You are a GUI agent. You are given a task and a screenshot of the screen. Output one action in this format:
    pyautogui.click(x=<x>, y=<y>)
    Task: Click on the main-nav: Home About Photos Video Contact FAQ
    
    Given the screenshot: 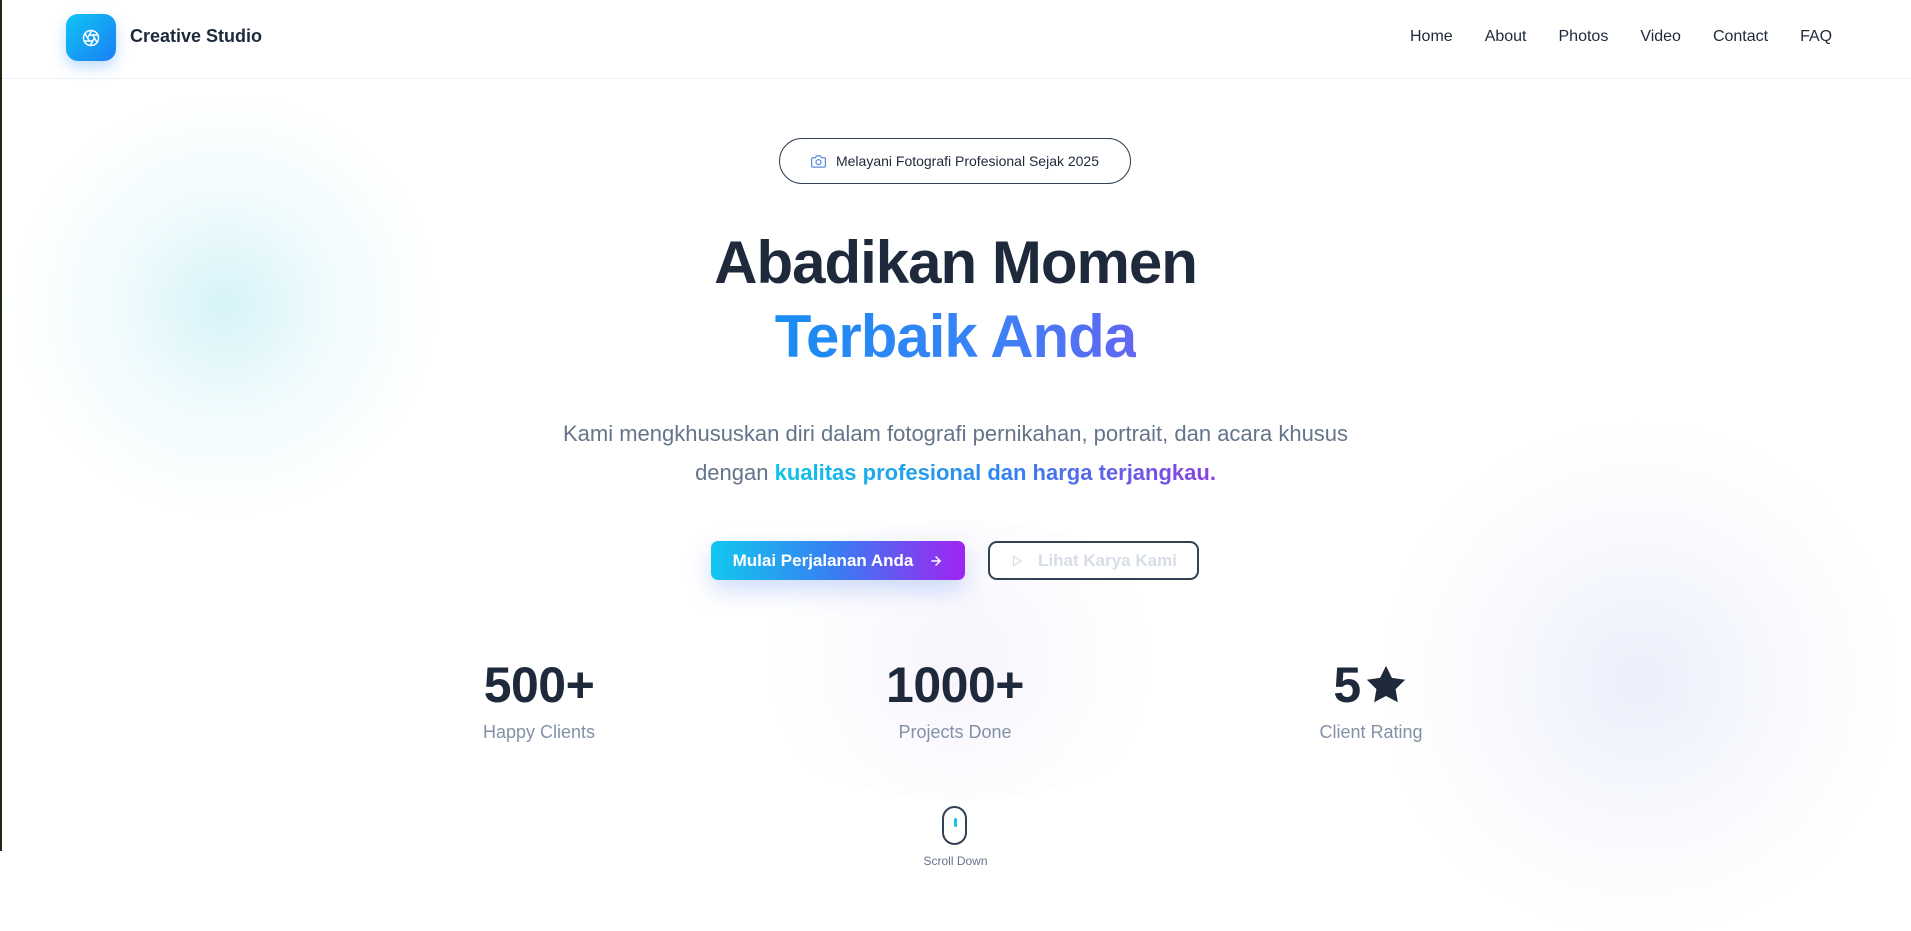 What is the action you would take?
    pyautogui.click(x=1621, y=37)
    